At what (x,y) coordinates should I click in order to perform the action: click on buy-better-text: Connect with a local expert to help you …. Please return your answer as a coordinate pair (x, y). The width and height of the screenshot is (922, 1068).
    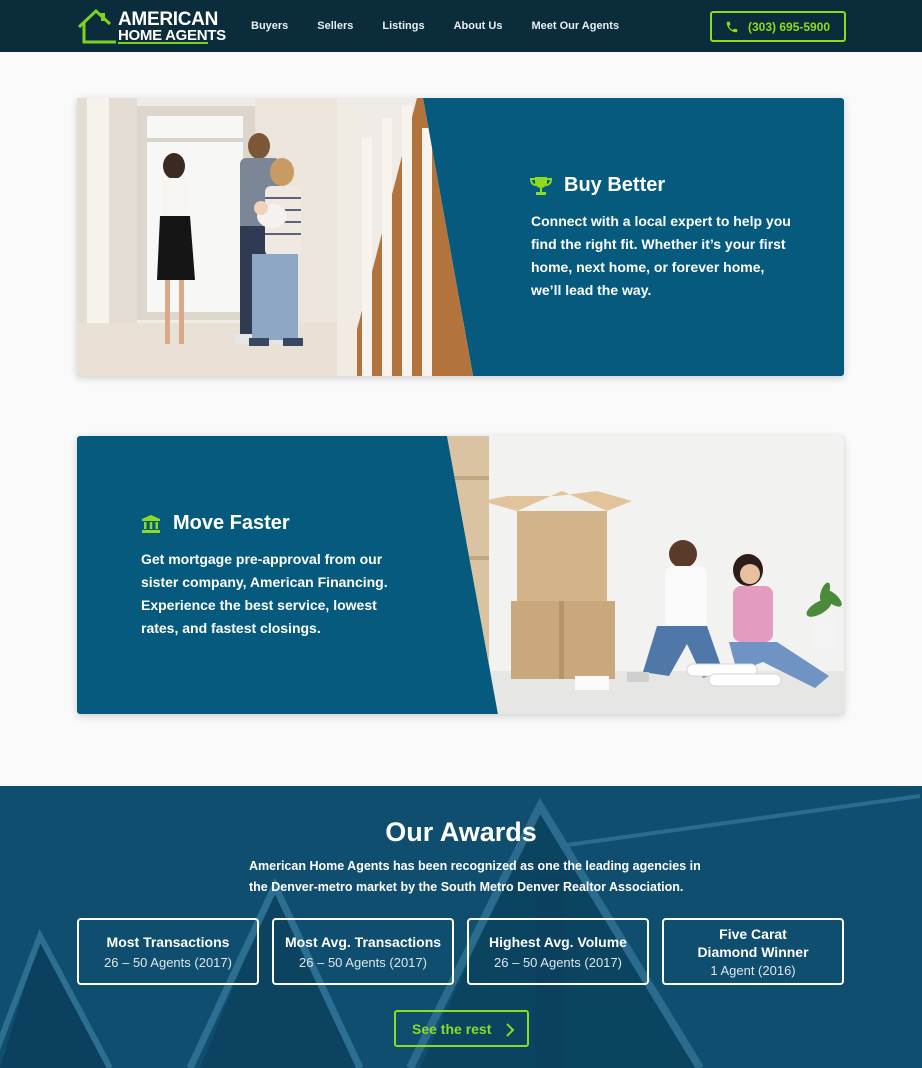
    Looking at the image, I should click on (661, 255).